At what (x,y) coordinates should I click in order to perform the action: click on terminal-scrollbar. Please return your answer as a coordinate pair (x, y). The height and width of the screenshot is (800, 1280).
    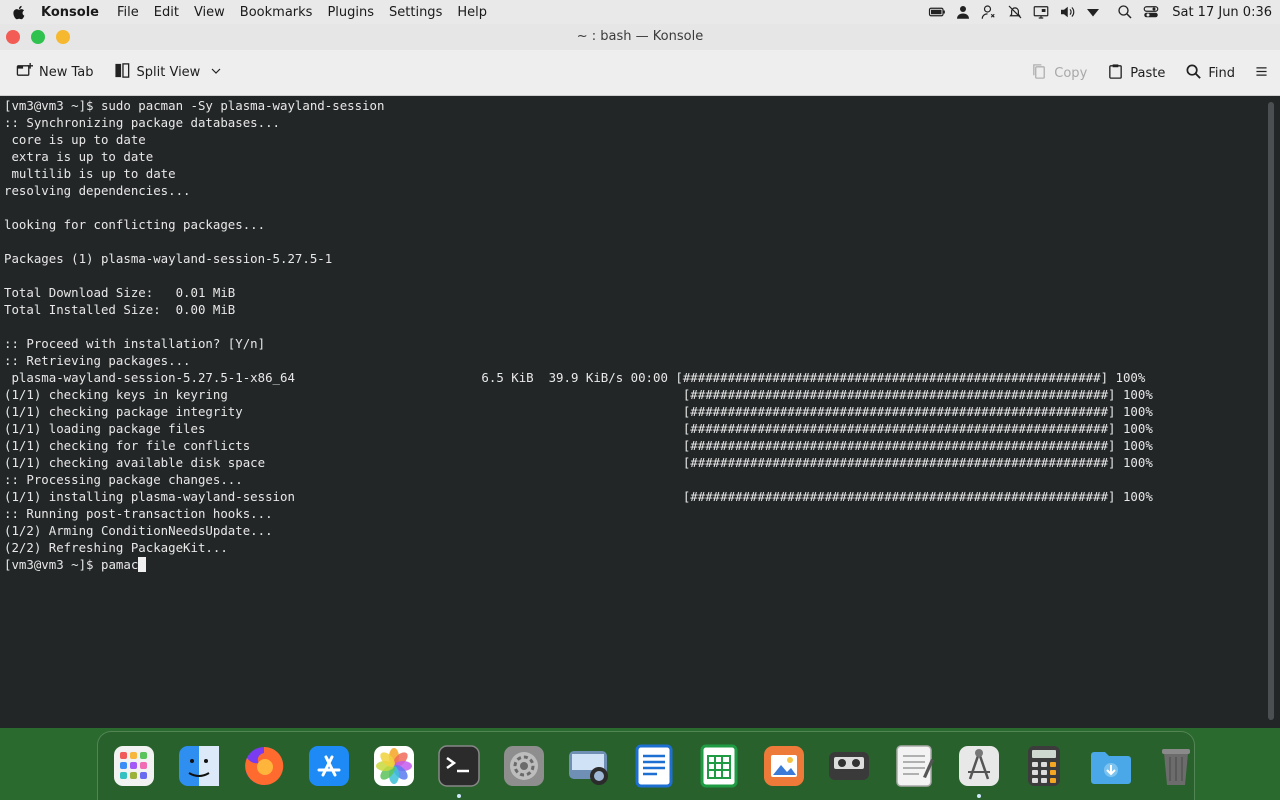
    Looking at the image, I should click on (1271, 412).